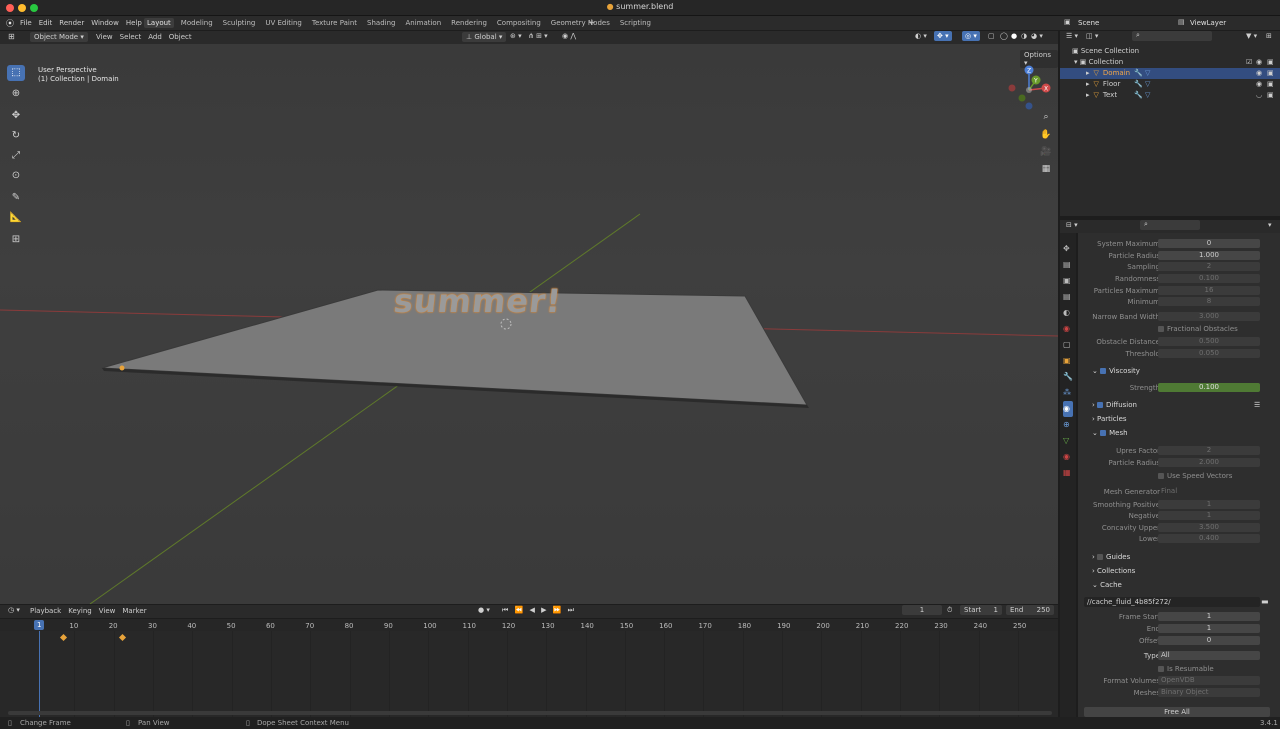 The image size is (1280, 729). What do you see at coordinates (1251, 36) in the screenshot?
I see `filter-icon: ▼ ▾` at bounding box center [1251, 36].